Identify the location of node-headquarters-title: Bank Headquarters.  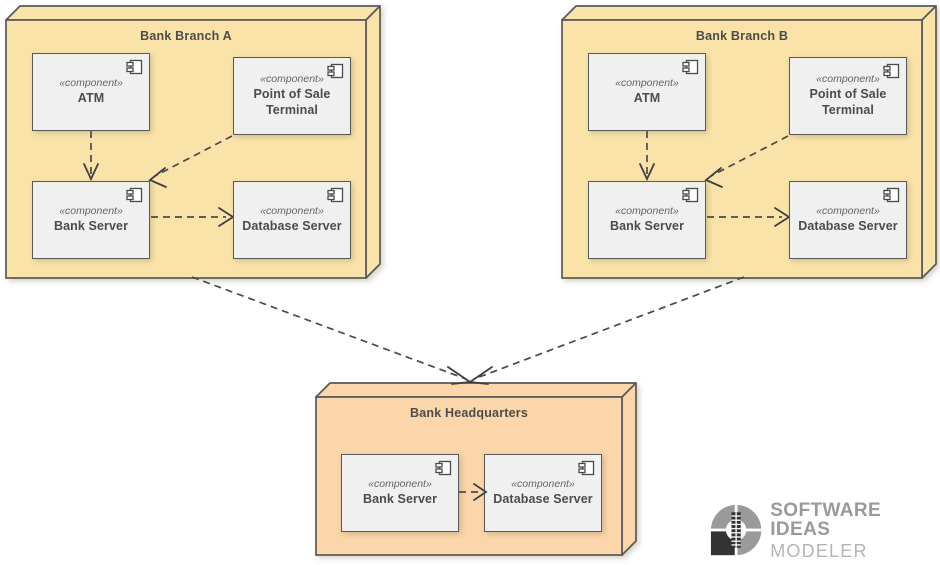
(469, 413).